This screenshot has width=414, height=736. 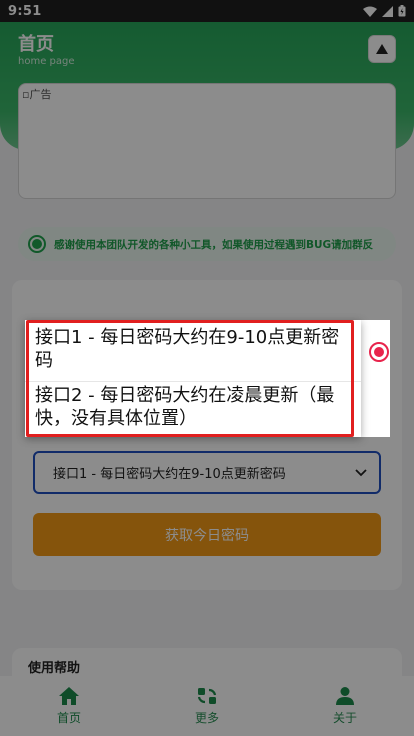 I want to click on dropdown-option-2: 接口2 - 每日密码大约在凌晨更新（最快，没有具体位置）, so click(x=193, y=409).